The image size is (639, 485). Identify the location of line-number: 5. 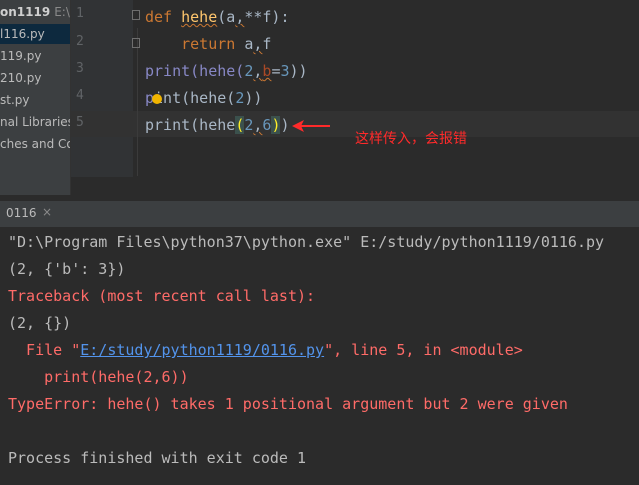
(80, 122).